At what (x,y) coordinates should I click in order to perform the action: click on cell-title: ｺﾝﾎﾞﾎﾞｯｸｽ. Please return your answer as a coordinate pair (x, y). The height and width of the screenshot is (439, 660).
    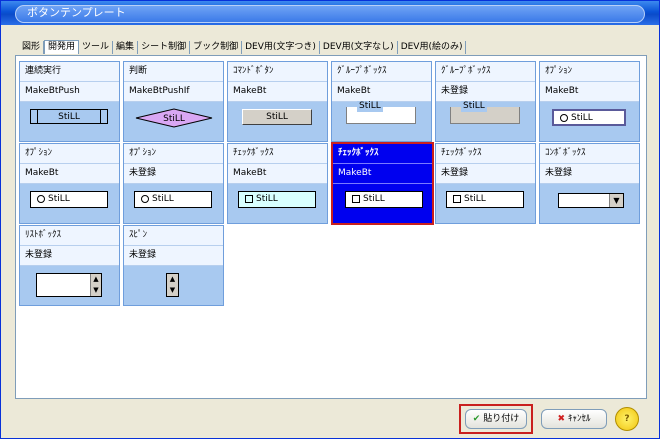
    Looking at the image, I should click on (589, 154).